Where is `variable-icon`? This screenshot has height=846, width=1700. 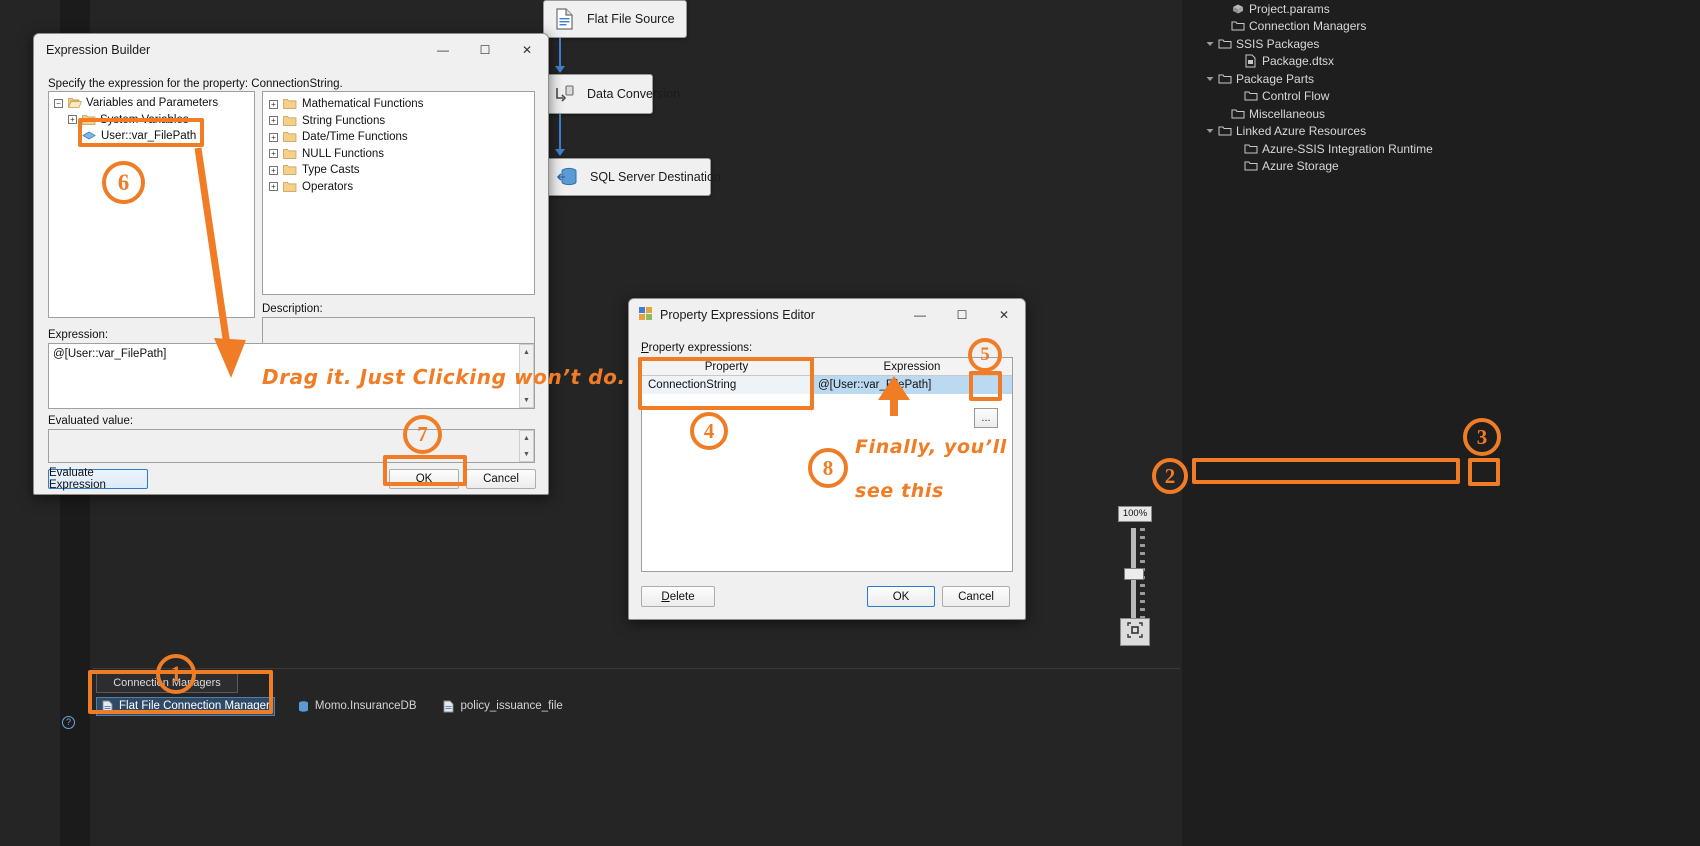 variable-icon is located at coordinates (89, 136).